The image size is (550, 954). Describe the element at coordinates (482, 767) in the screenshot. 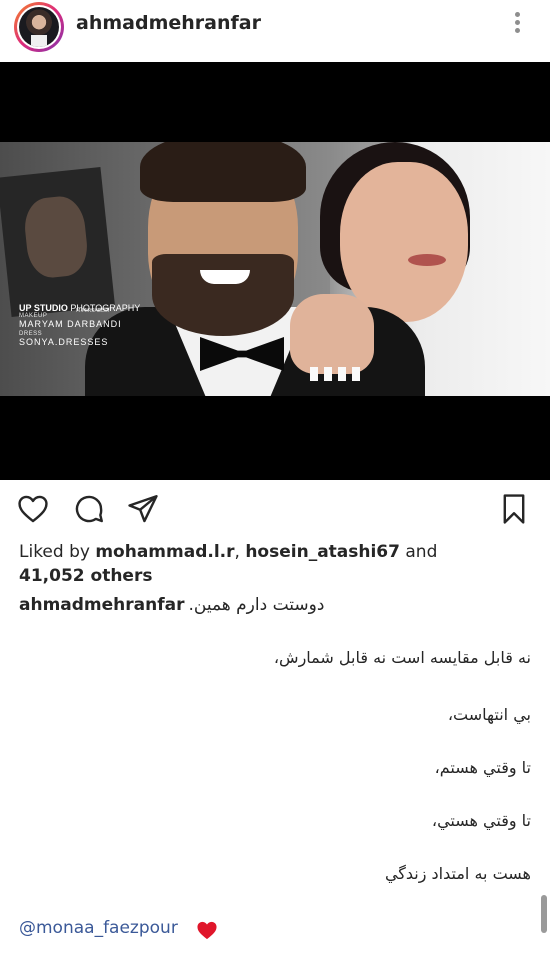

I see `caption-line-3: تا وقتي هستم،` at that location.